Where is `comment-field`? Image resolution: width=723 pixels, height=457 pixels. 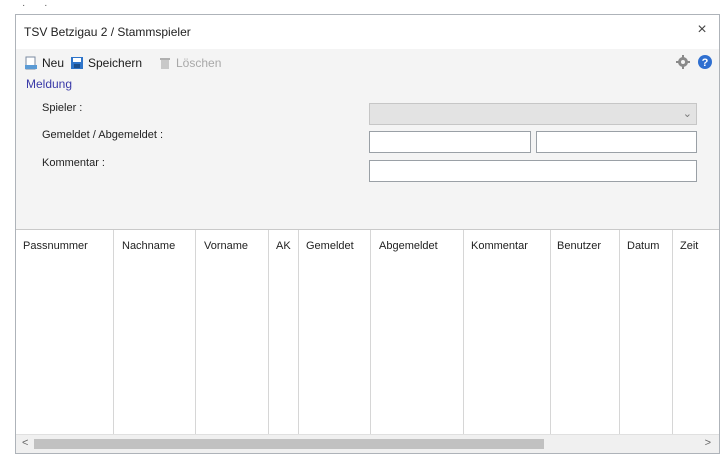 comment-field is located at coordinates (533, 171).